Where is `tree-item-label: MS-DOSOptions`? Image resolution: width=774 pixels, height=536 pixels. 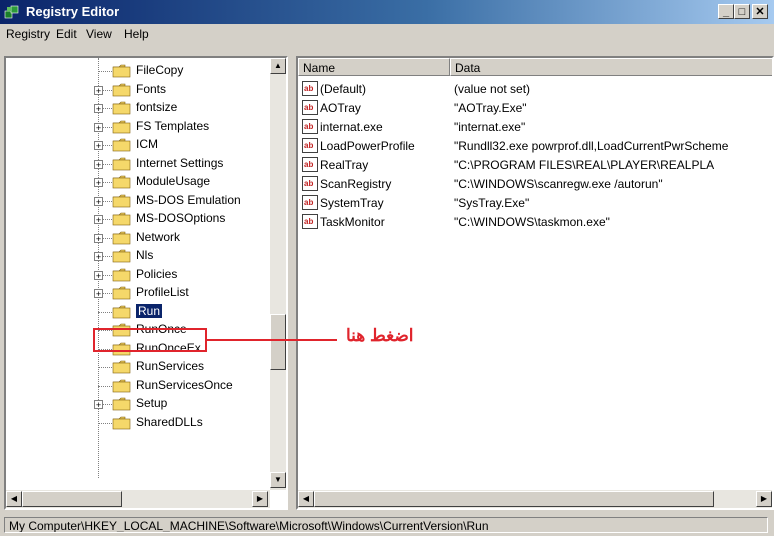
tree-item-label: MS-DOSOptions is located at coordinates (180, 218).